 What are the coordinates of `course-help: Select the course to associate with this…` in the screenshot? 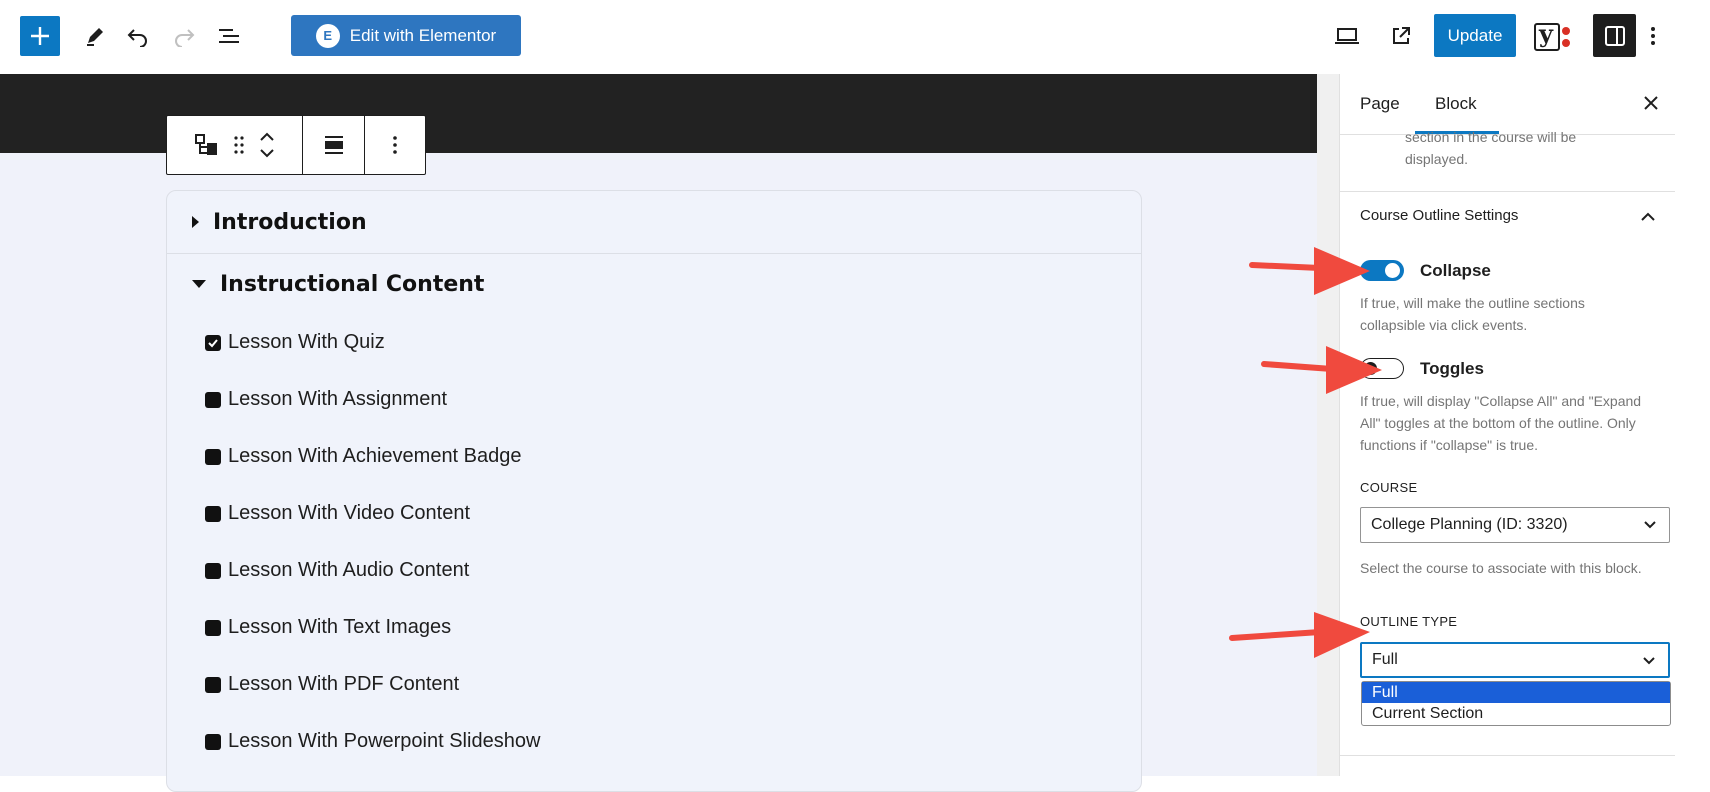 It's located at (1501, 568).